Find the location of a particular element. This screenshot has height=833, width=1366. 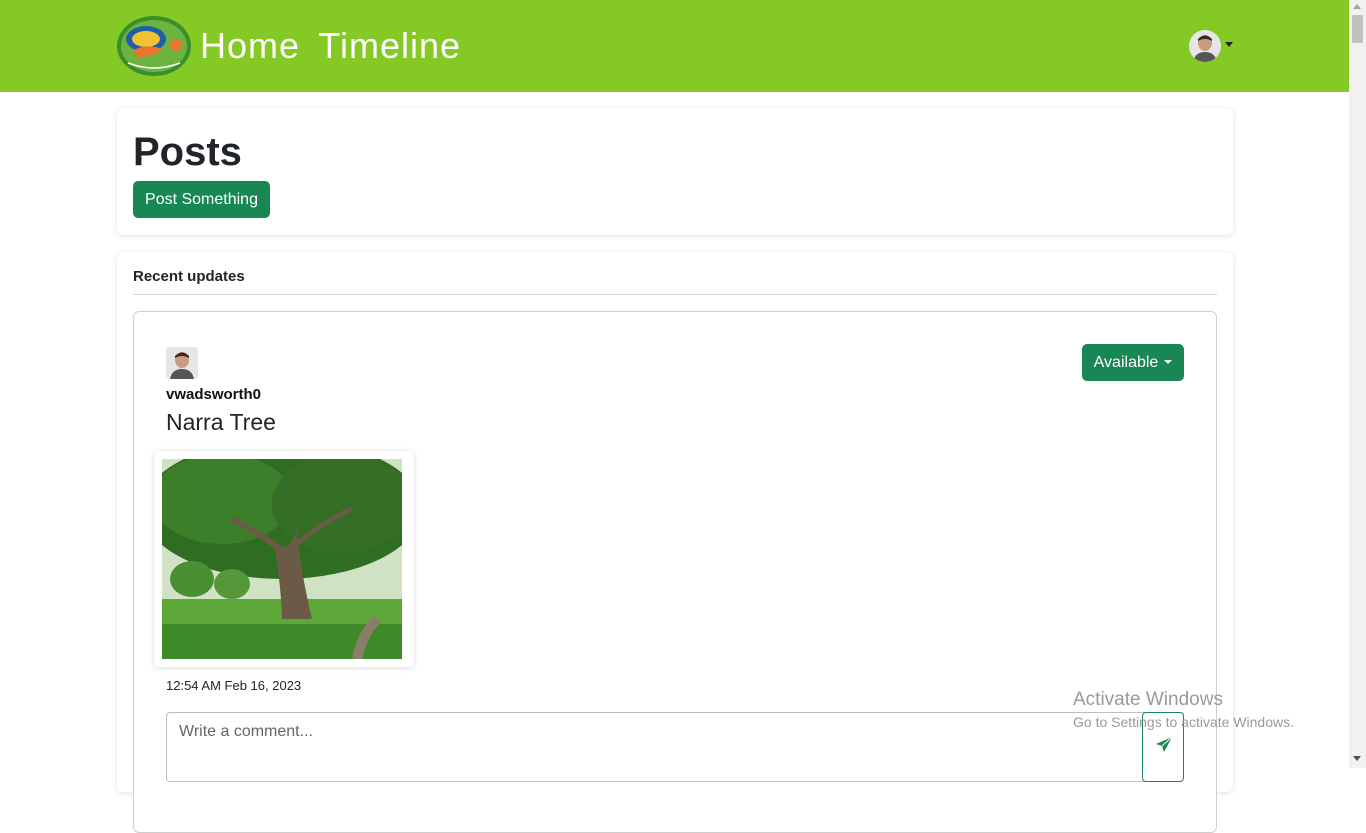

tree-photo is located at coordinates (282, 559).